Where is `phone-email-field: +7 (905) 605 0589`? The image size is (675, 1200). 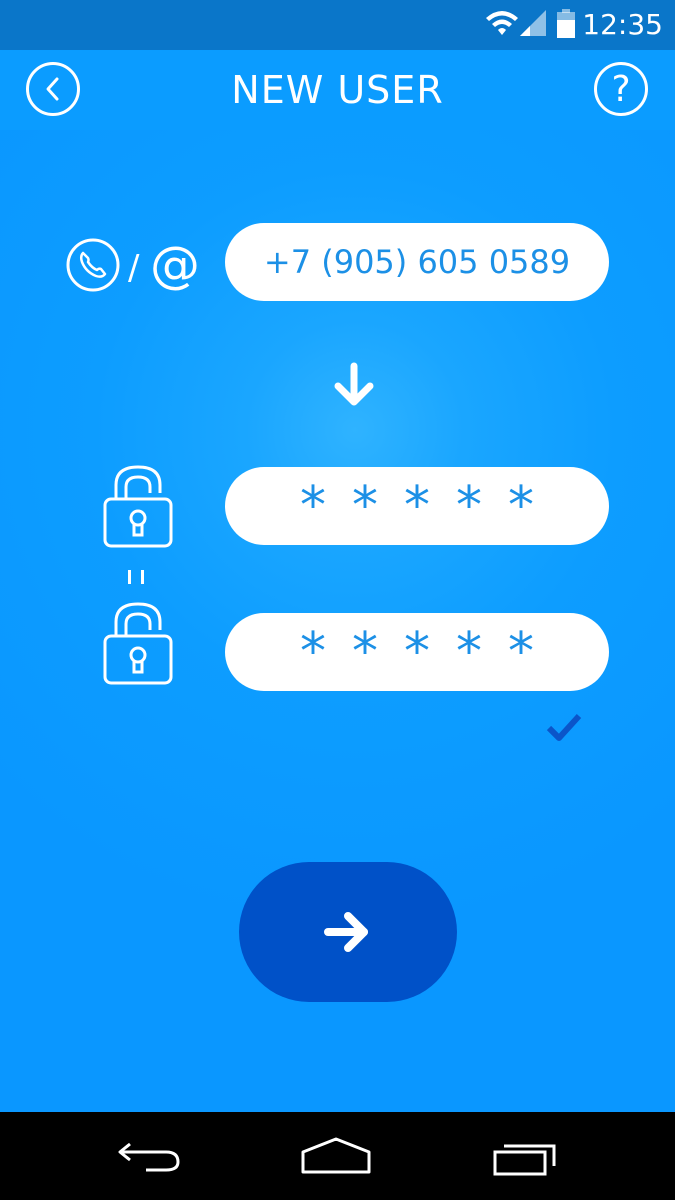 phone-email-field: +7 (905) 605 0589 is located at coordinates (417, 262).